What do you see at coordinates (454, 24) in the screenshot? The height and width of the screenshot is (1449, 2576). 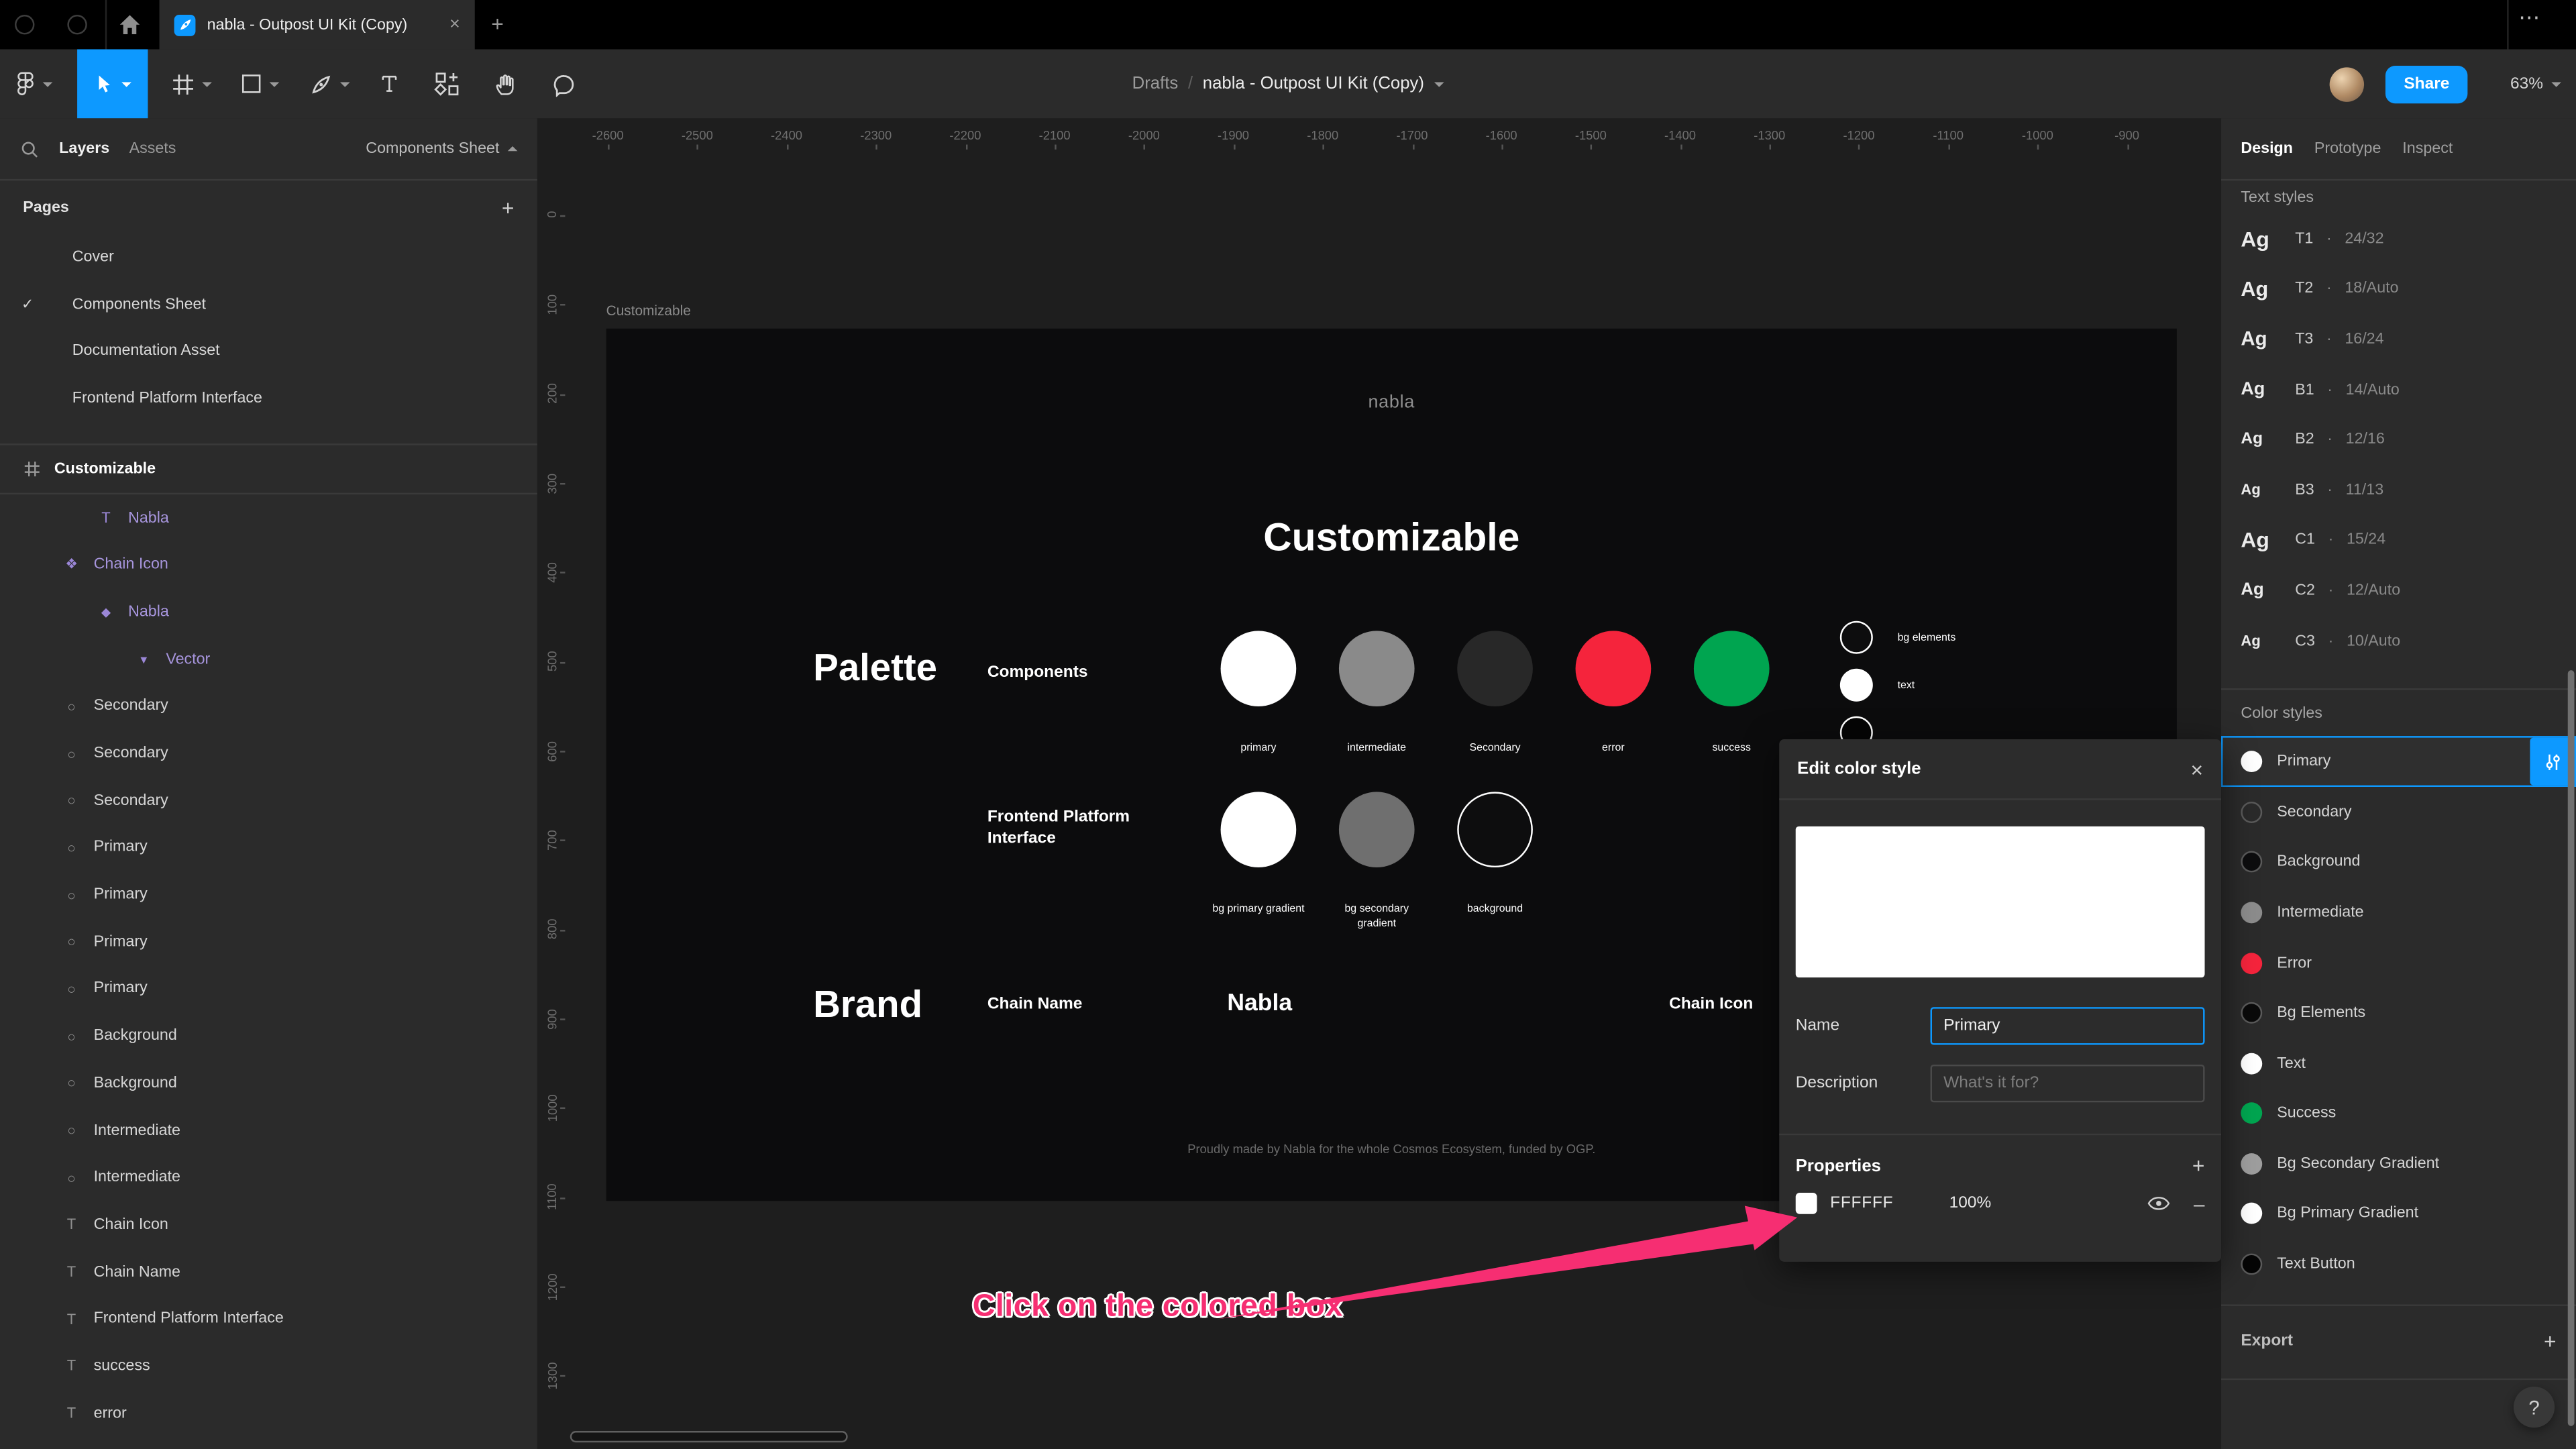 I see `close-tab-icon: ×` at bounding box center [454, 24].